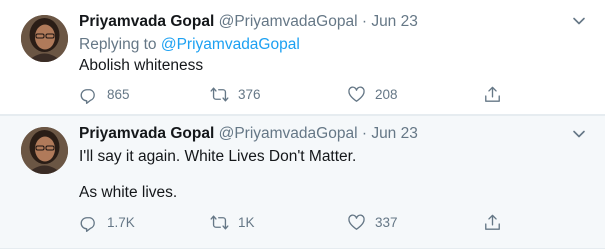 Image resolution: width=611 pixels, height=249 pixels. Describe the element at coordinates (128, 192) in the screenshot. I see `tweet-text-line: As white lives.` at that location.